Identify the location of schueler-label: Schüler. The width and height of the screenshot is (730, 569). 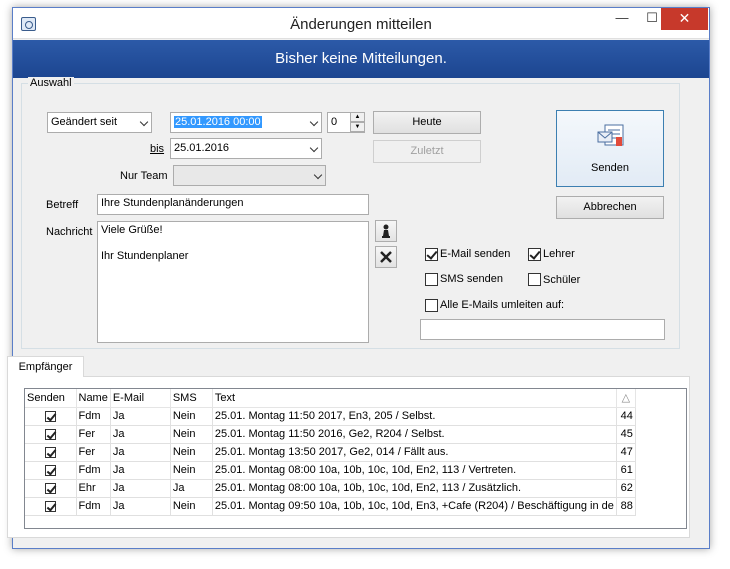
(562, 280).